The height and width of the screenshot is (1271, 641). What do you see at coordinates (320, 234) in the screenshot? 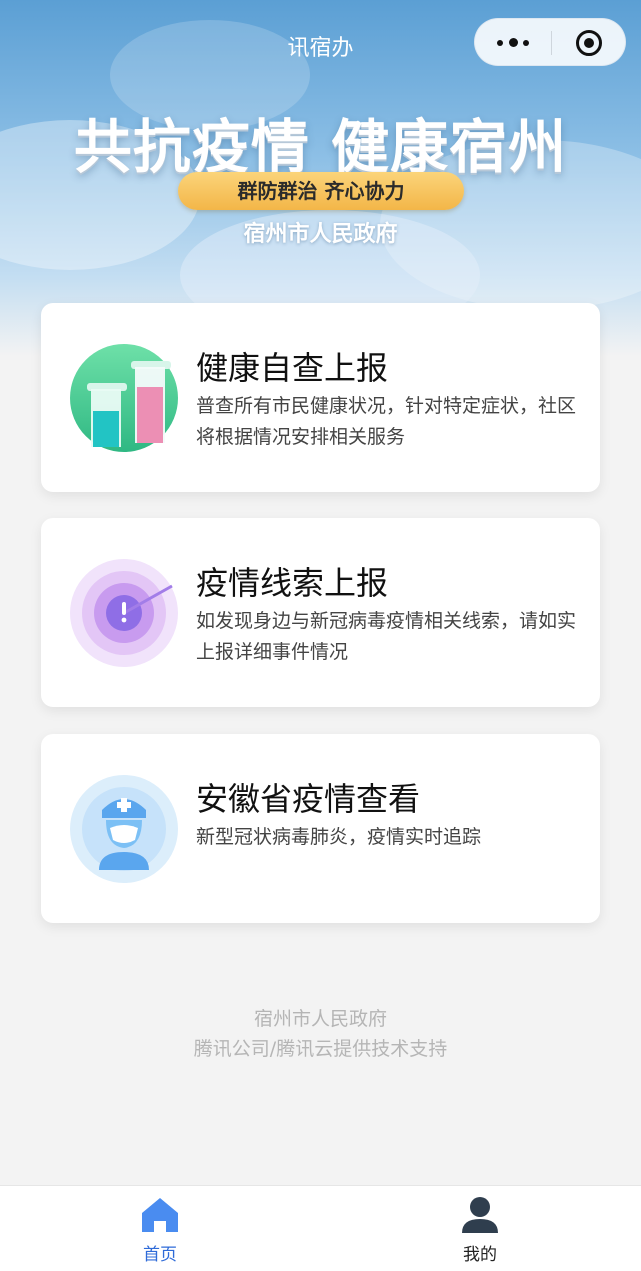
I see `banner-organization: 宿州市人民政府` at bounding box center [320, 234].